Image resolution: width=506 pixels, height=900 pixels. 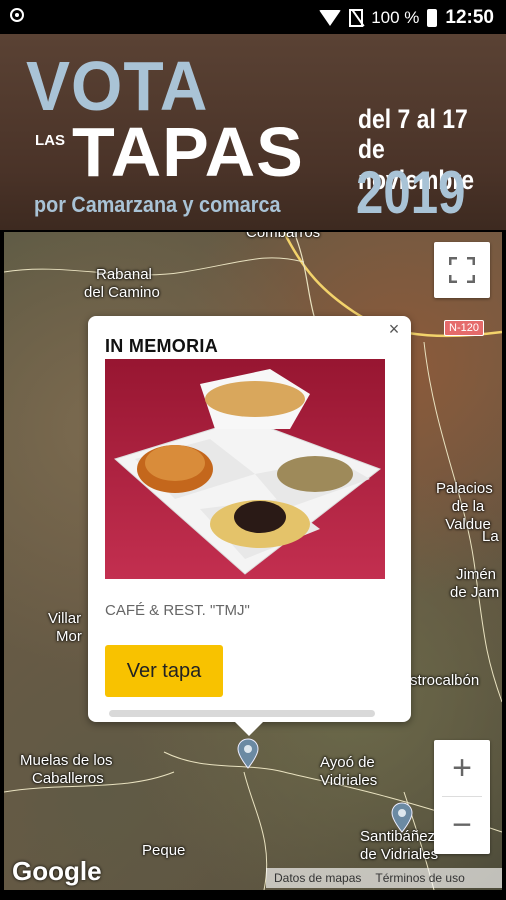 I want to click on close-button: ×, so click(x=394, y=329).